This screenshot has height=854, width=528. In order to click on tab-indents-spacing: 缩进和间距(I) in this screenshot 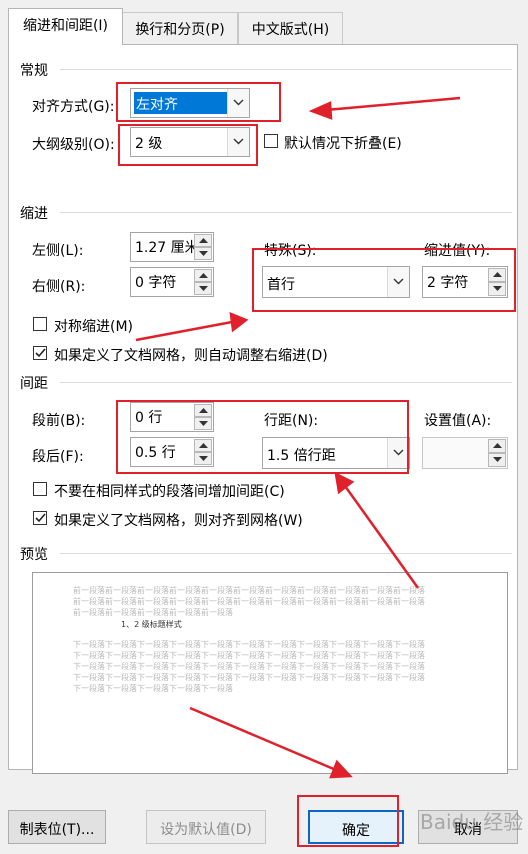, I will do `click(65, 26)`.